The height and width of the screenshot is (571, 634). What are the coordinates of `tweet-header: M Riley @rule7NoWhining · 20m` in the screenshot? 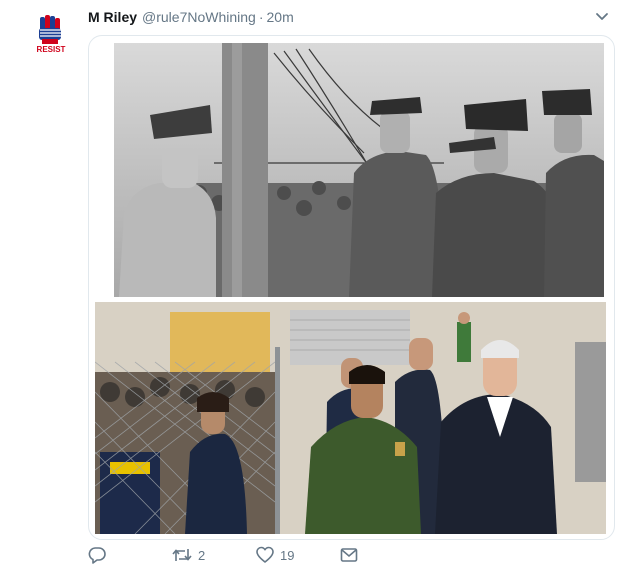 It's located at (191, 17).